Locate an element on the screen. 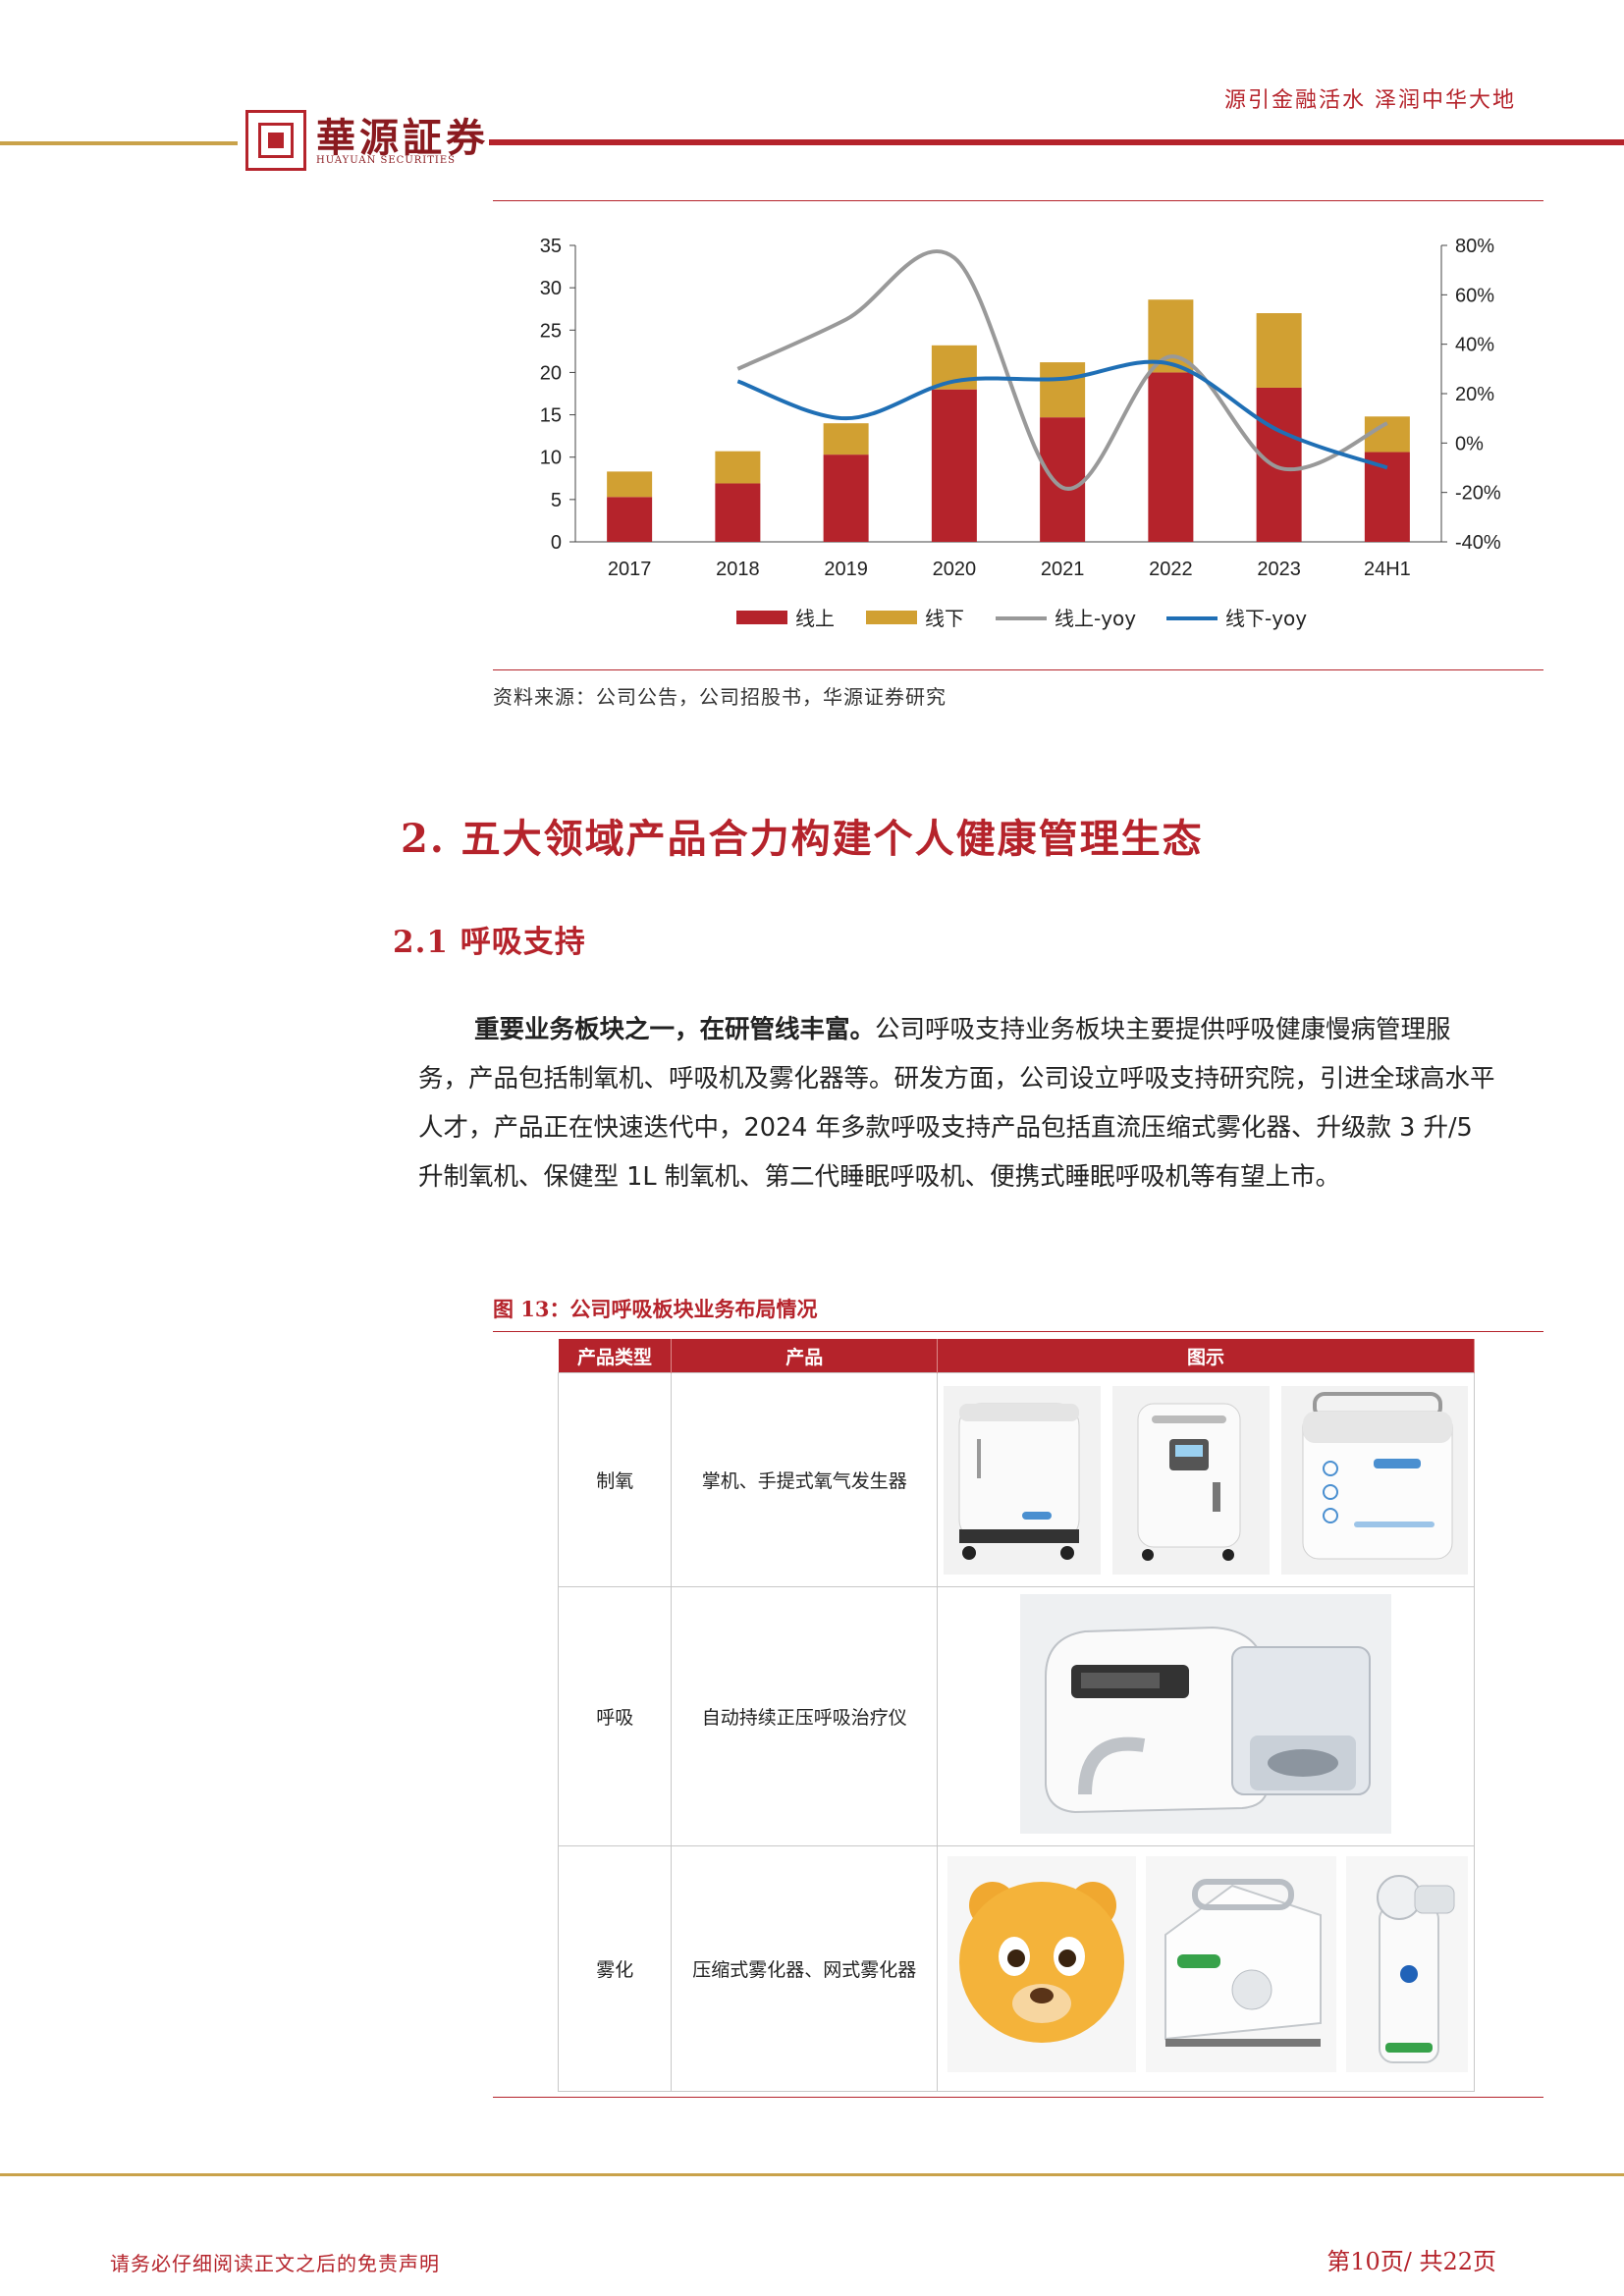 The image size is (1624, 2296). row-type: 呼吸 is located at coordinates (615, 1716).